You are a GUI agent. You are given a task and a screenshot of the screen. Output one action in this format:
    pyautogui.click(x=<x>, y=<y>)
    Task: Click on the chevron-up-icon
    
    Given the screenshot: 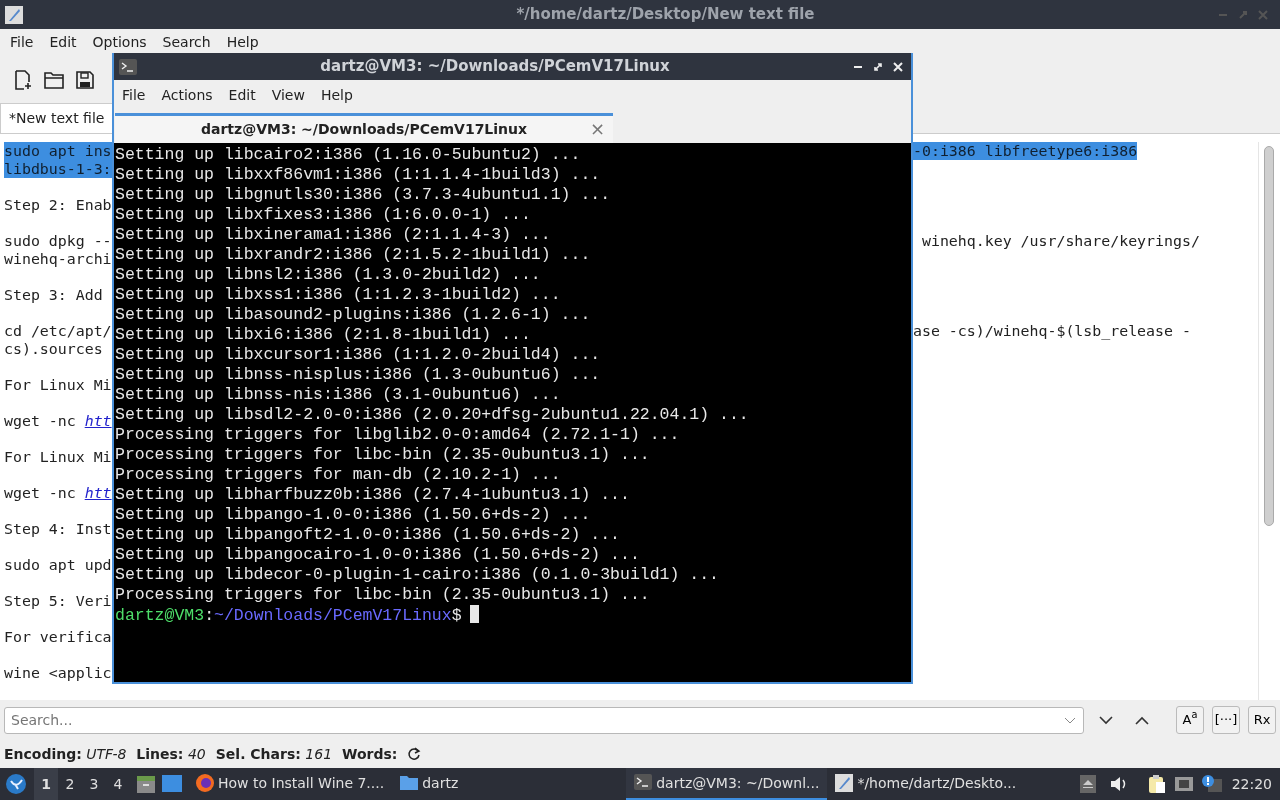 What is the action you would take?
    pyautogui.click(x=1142, y=720)
    